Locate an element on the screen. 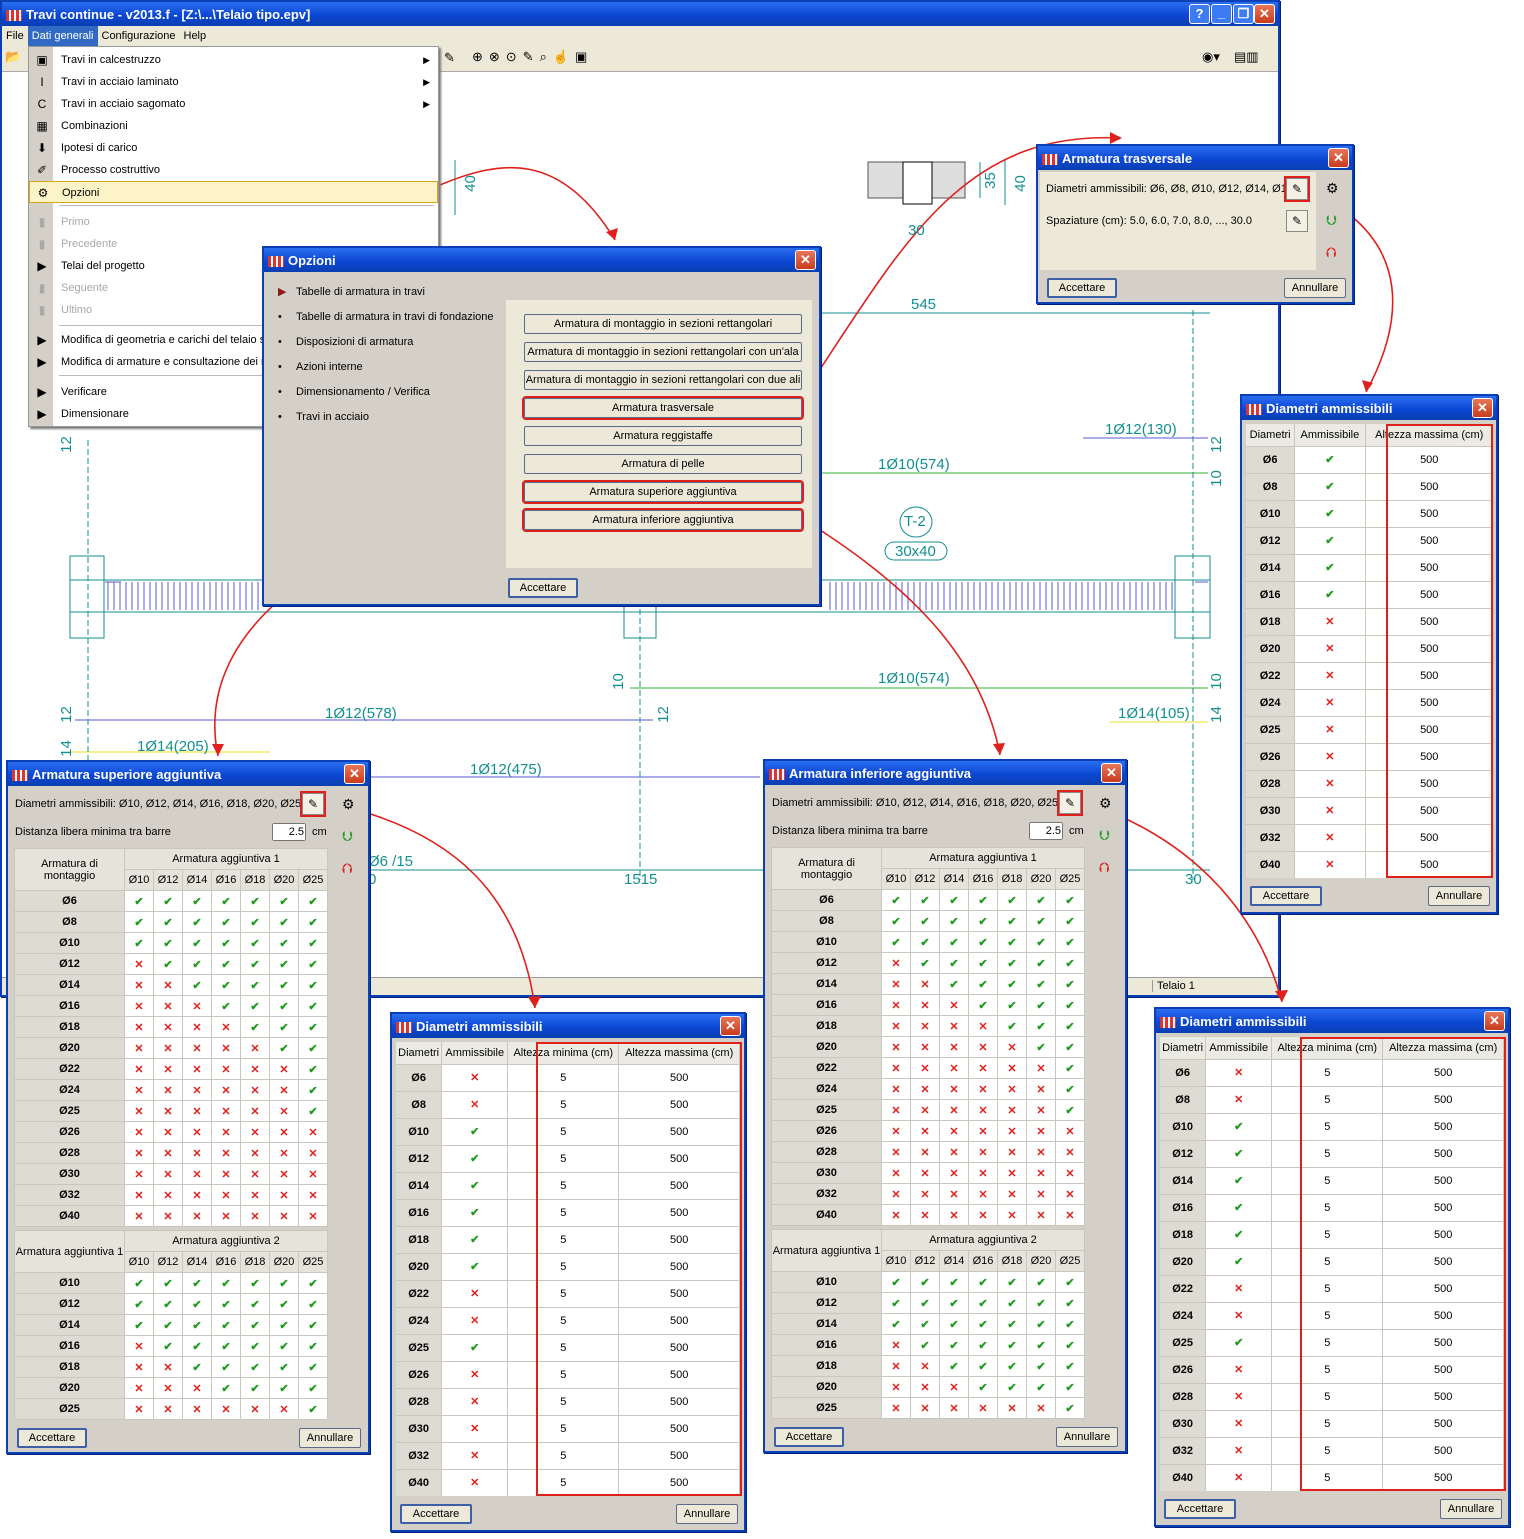  menu-item: ▣ Travi in calcestruzzo ▶ is located at coordinates (233, 60).